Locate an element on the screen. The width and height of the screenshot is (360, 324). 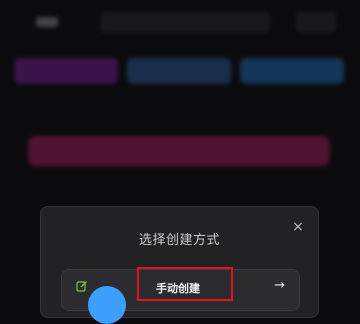
dialog-title: 选择创建方式 is located at coordinates (179, 240).